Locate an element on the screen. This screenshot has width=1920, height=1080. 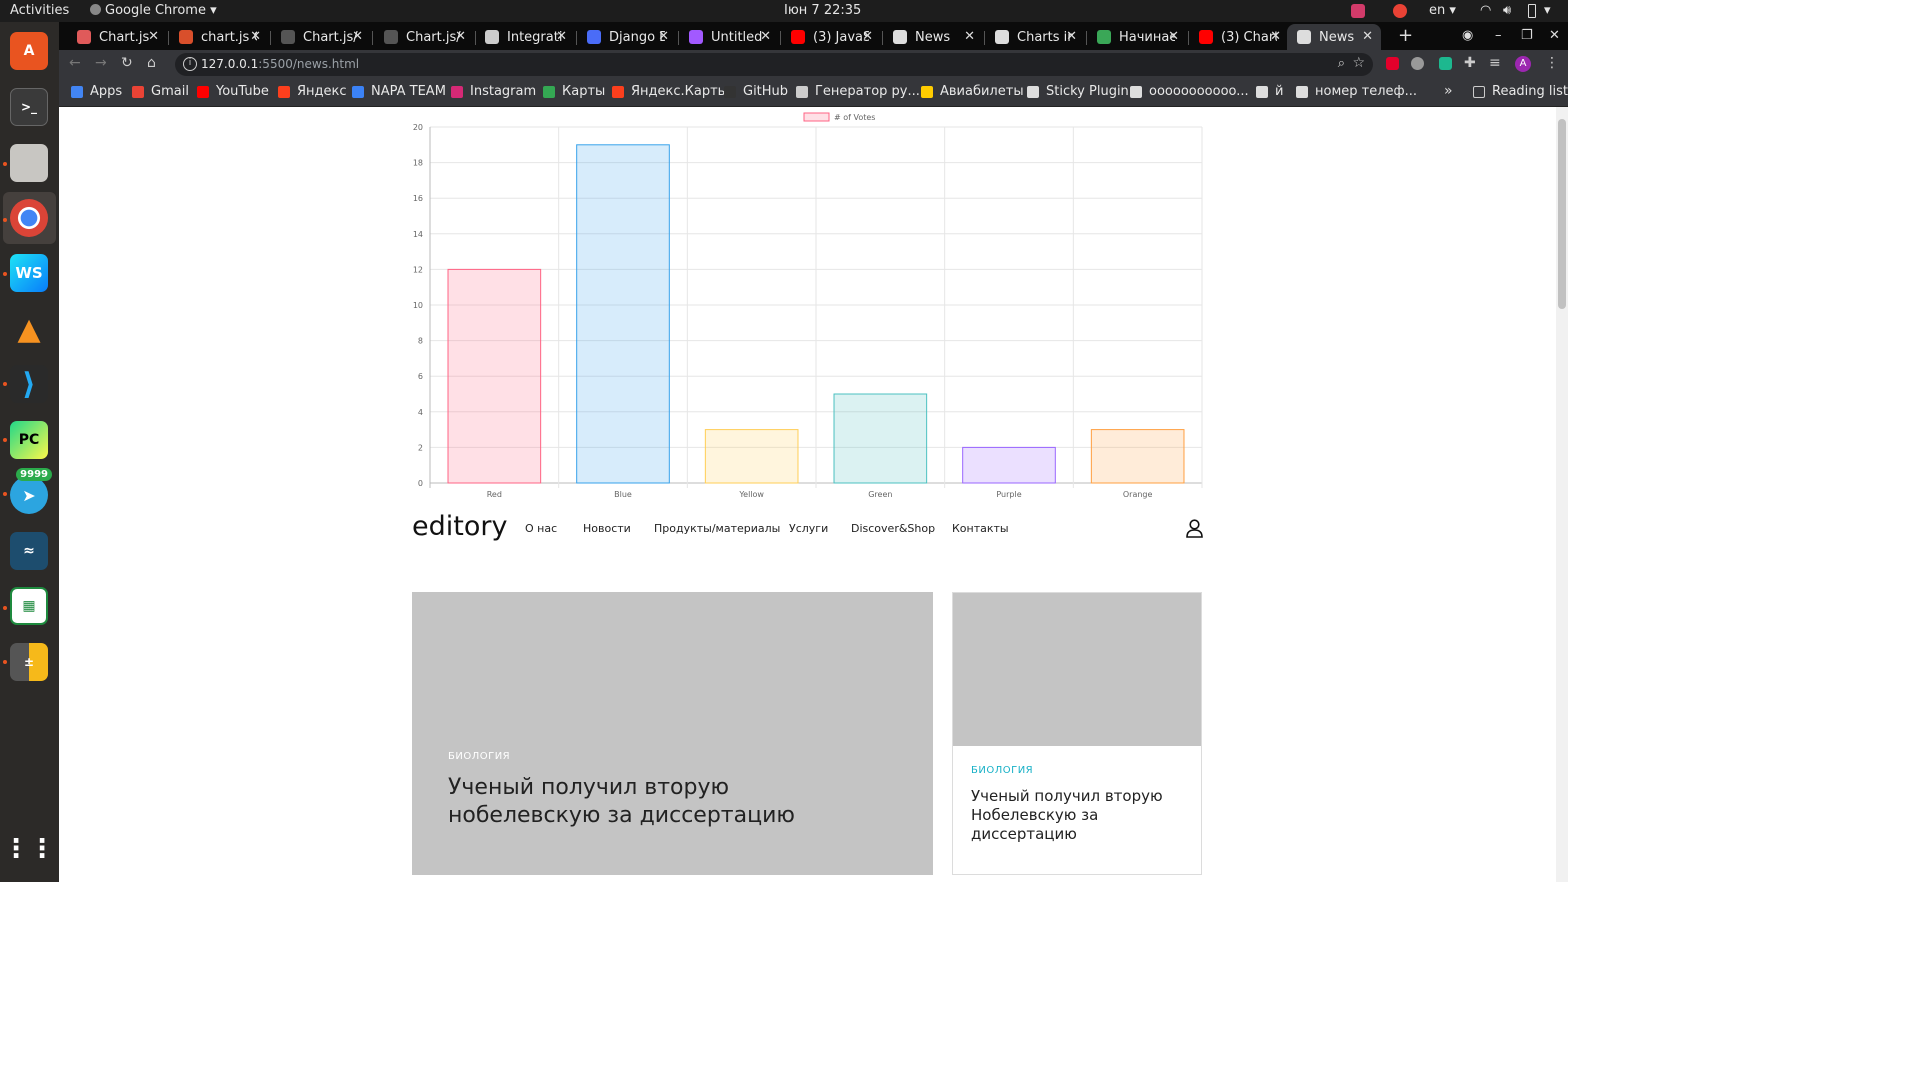
media-control-icon: ≡ is located at coordinates (1495, 63).